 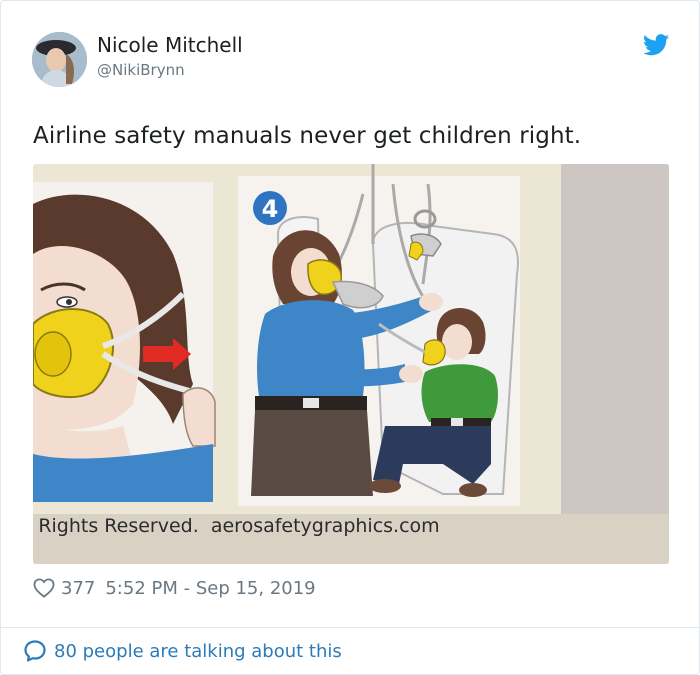 What do you see at coordinates (198, 651) in the screenshot?
I see `conversation-label: 80 people are talking about this` at bounding box center [198, 651].